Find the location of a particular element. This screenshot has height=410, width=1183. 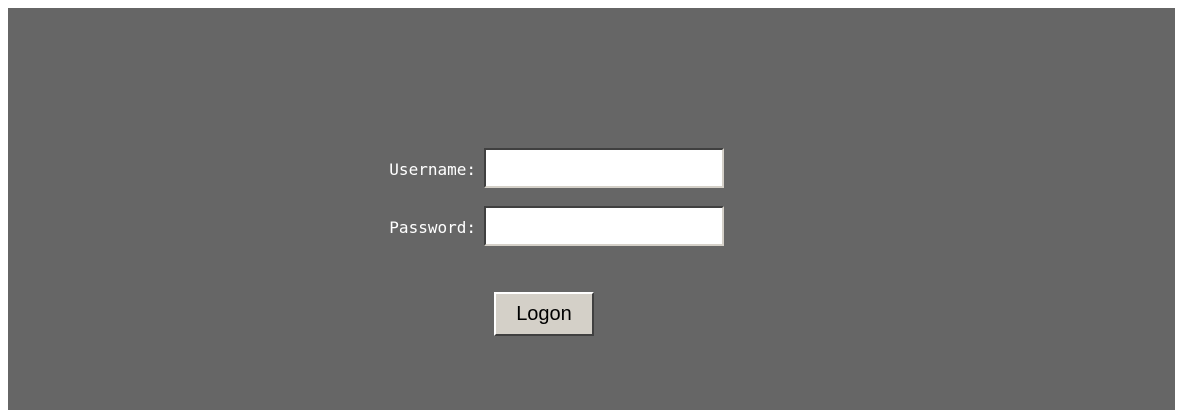

password-label: Password: is located at coordinates (432, 227).